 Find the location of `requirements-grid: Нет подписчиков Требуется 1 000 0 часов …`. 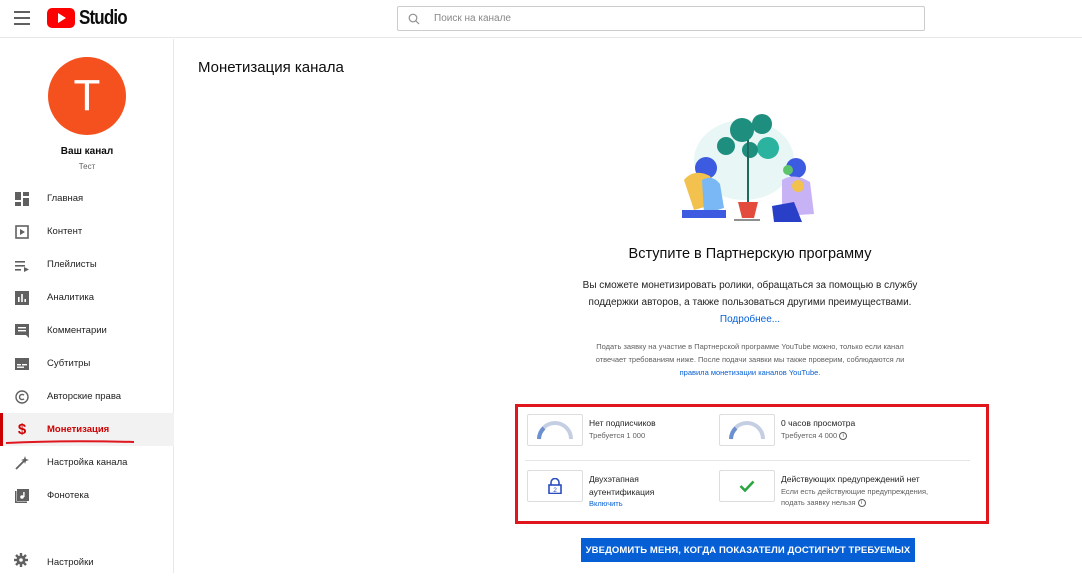

requirements-grid: Нет подписчиков Требуется 1 000 0 часов … is located at coordinates (748, 465).